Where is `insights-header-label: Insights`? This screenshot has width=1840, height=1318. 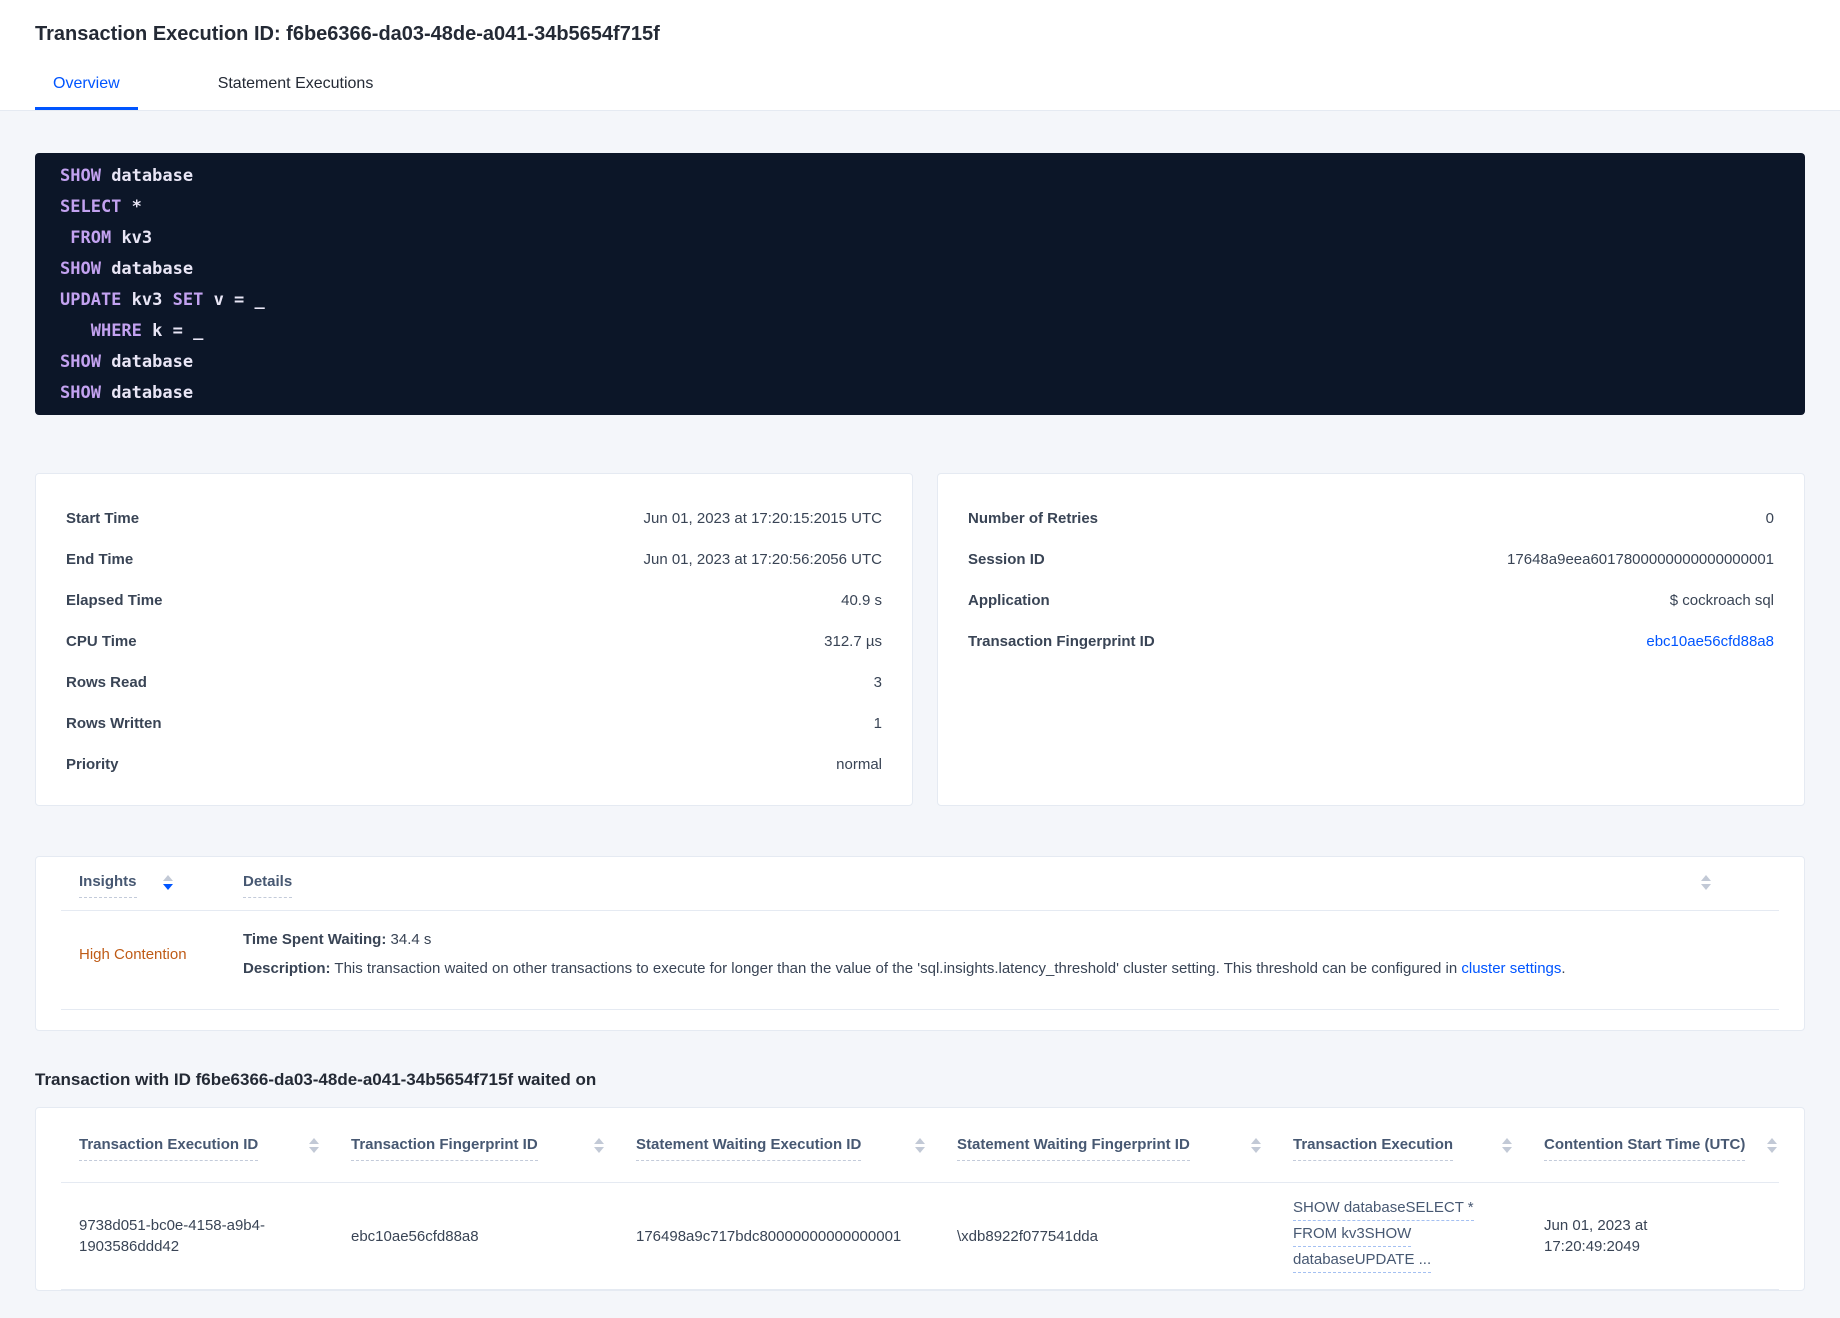 insights-header-label: Insights is located at coordinates (108, 885).